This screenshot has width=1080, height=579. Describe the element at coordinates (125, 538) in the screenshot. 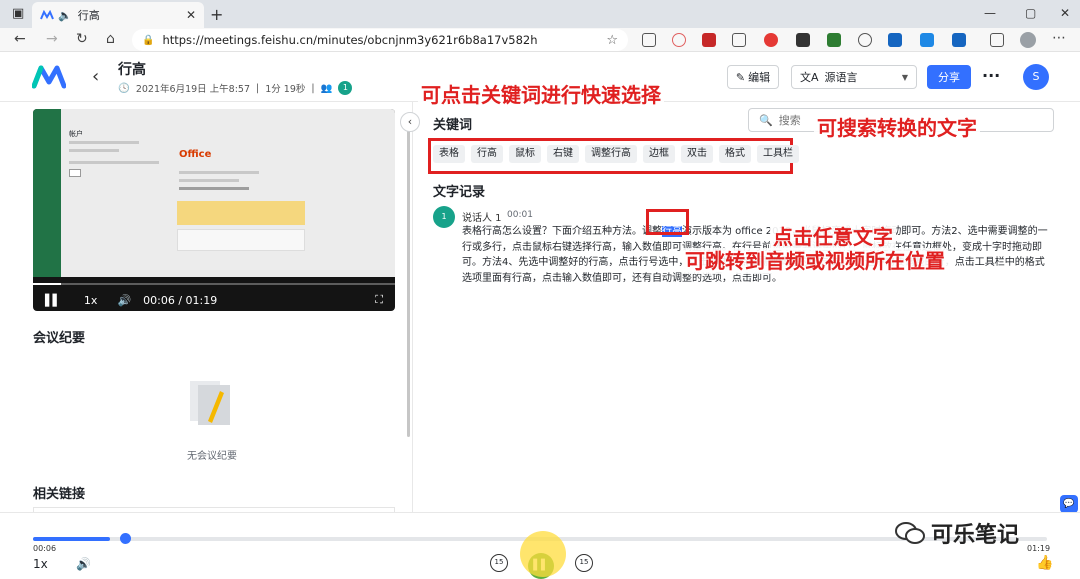

I see `audio-progress-thumb` at that location.